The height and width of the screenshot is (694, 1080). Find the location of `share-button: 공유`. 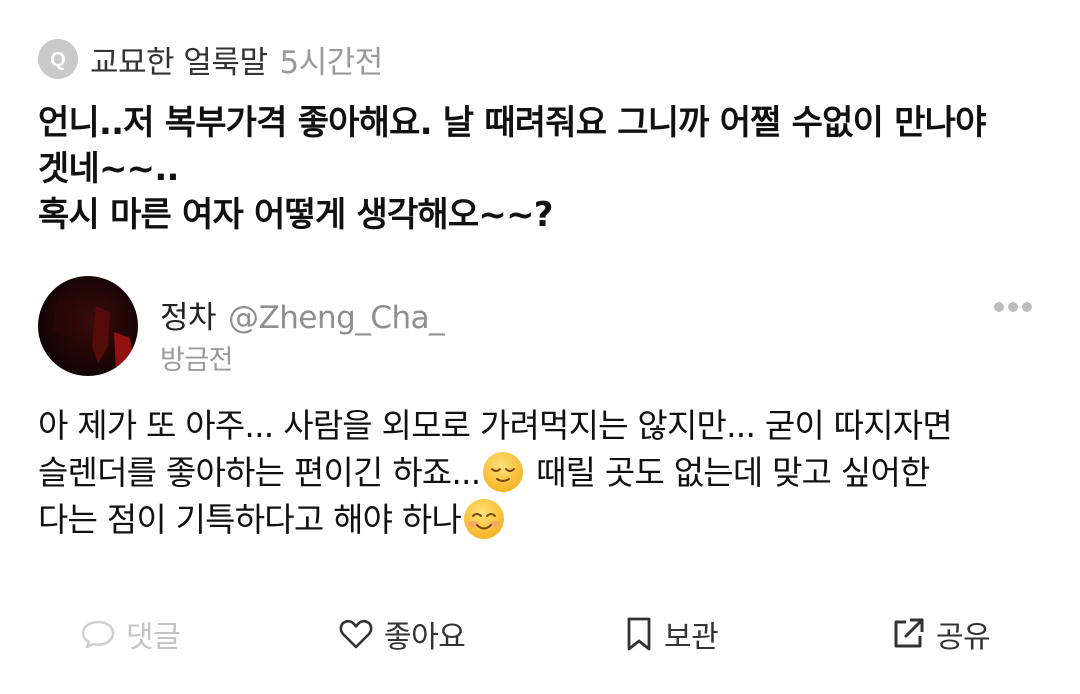

share-button: 공유 is located at coordinates (940, 634).